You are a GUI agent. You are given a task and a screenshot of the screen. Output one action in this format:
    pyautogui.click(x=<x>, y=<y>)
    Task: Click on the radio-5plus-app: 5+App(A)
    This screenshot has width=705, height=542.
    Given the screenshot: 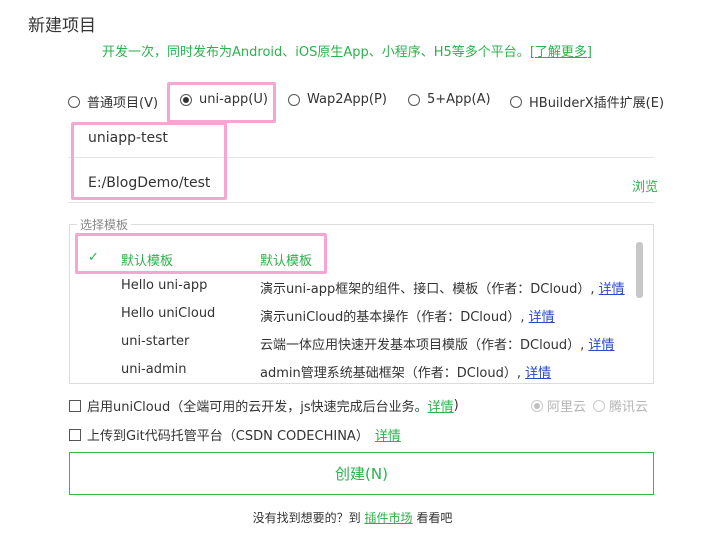 What is the action you would take?
    pyautogui.click(x=449, y=99)
    